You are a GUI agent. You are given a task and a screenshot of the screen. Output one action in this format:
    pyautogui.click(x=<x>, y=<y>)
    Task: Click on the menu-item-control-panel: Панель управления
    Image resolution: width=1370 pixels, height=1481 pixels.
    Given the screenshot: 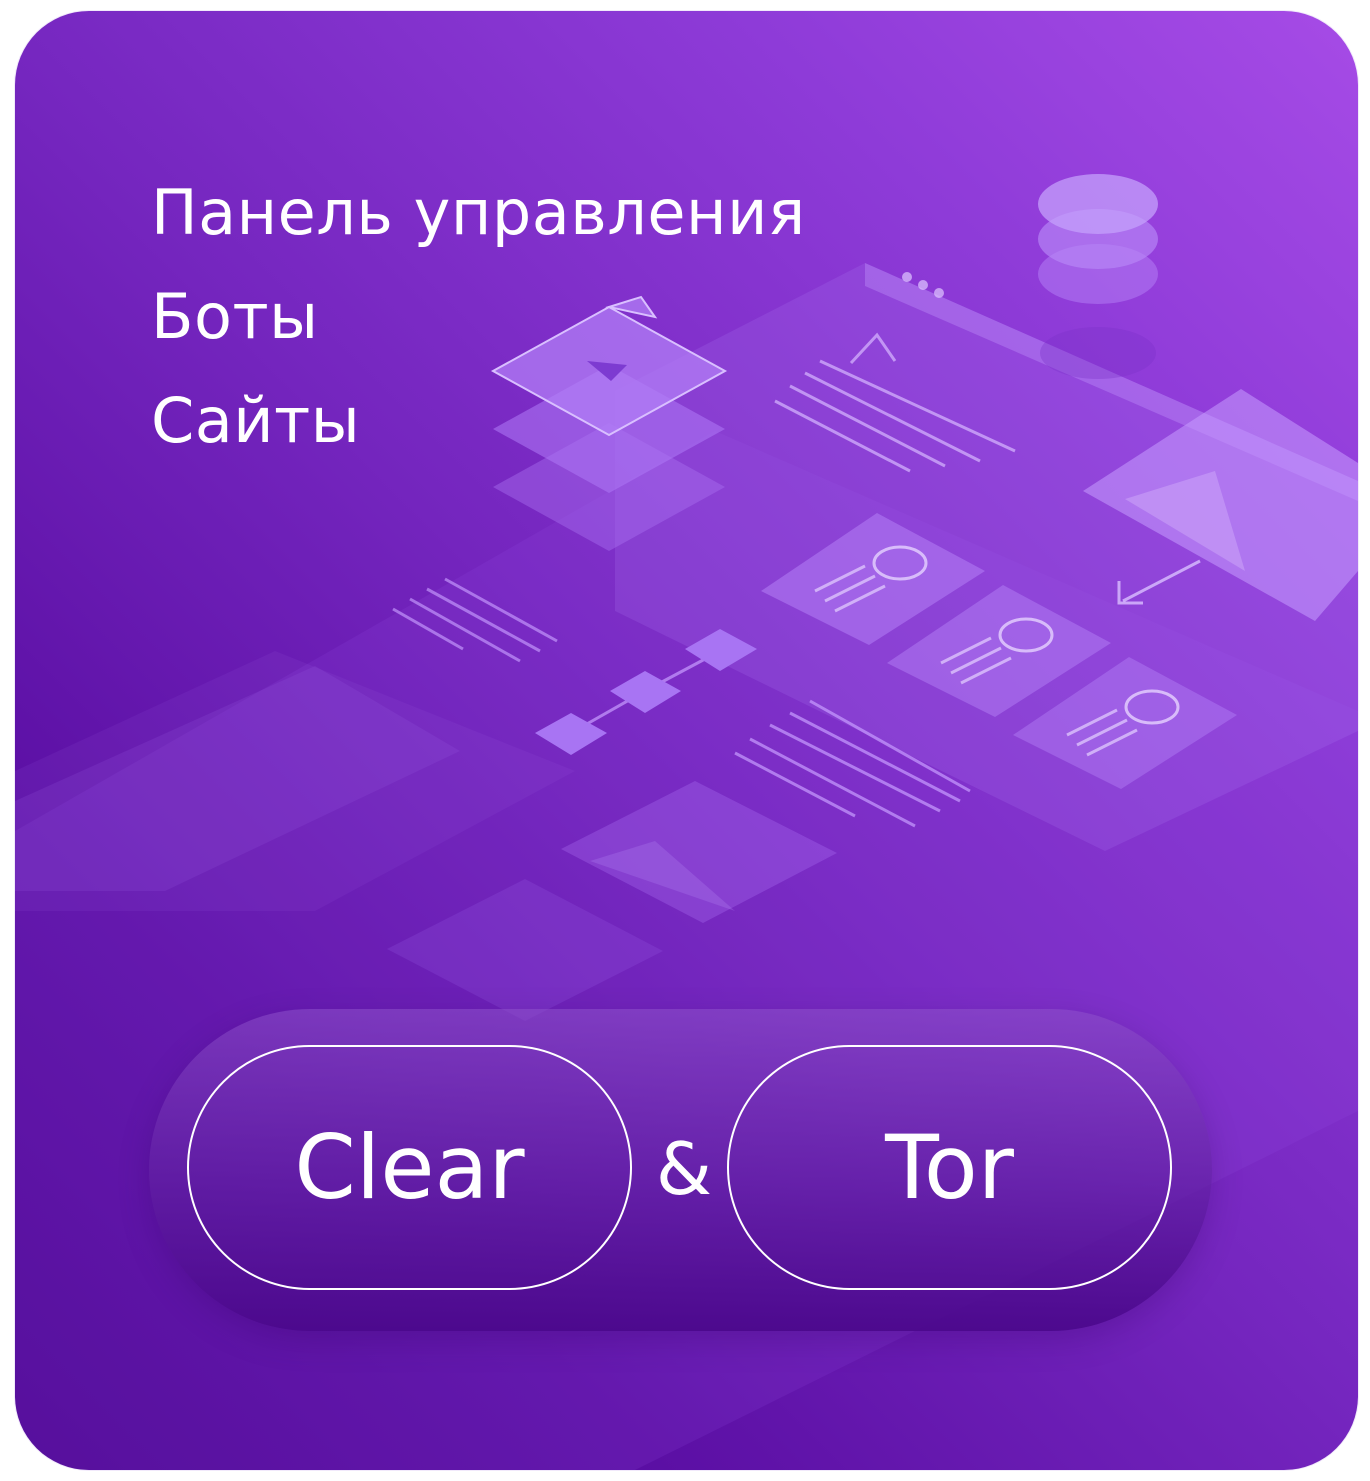 What is the action you would take?
    pyautogui.click(x=478, y=213)
    